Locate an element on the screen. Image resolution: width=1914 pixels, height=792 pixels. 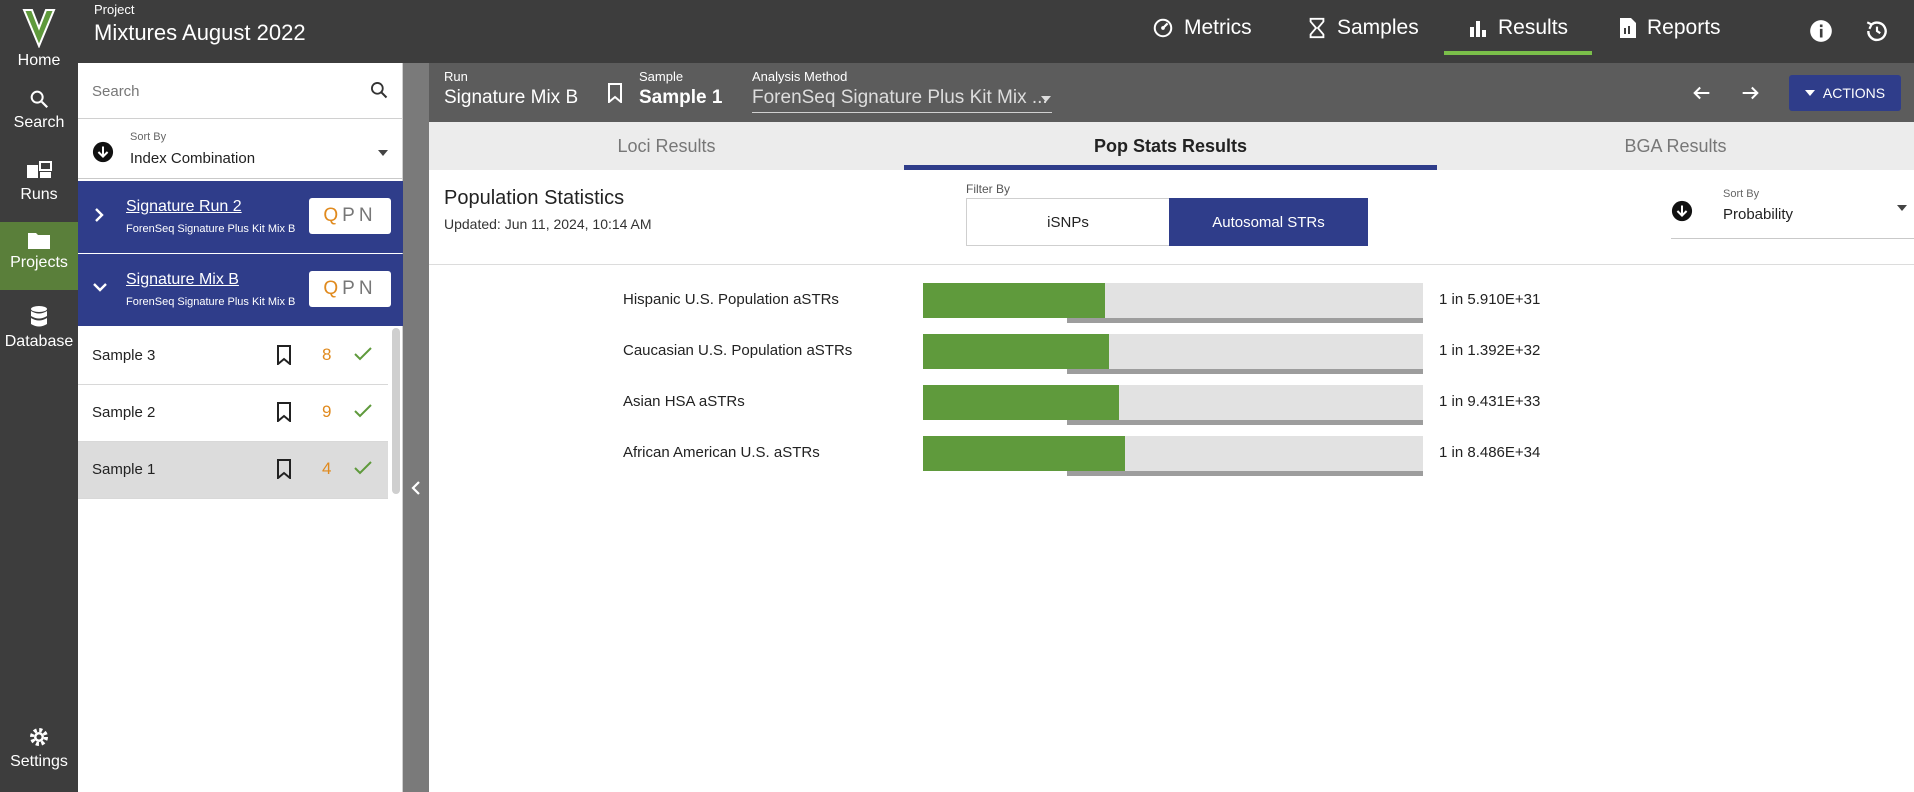
settings-nav: Settings is located at coordinates (39, 753).